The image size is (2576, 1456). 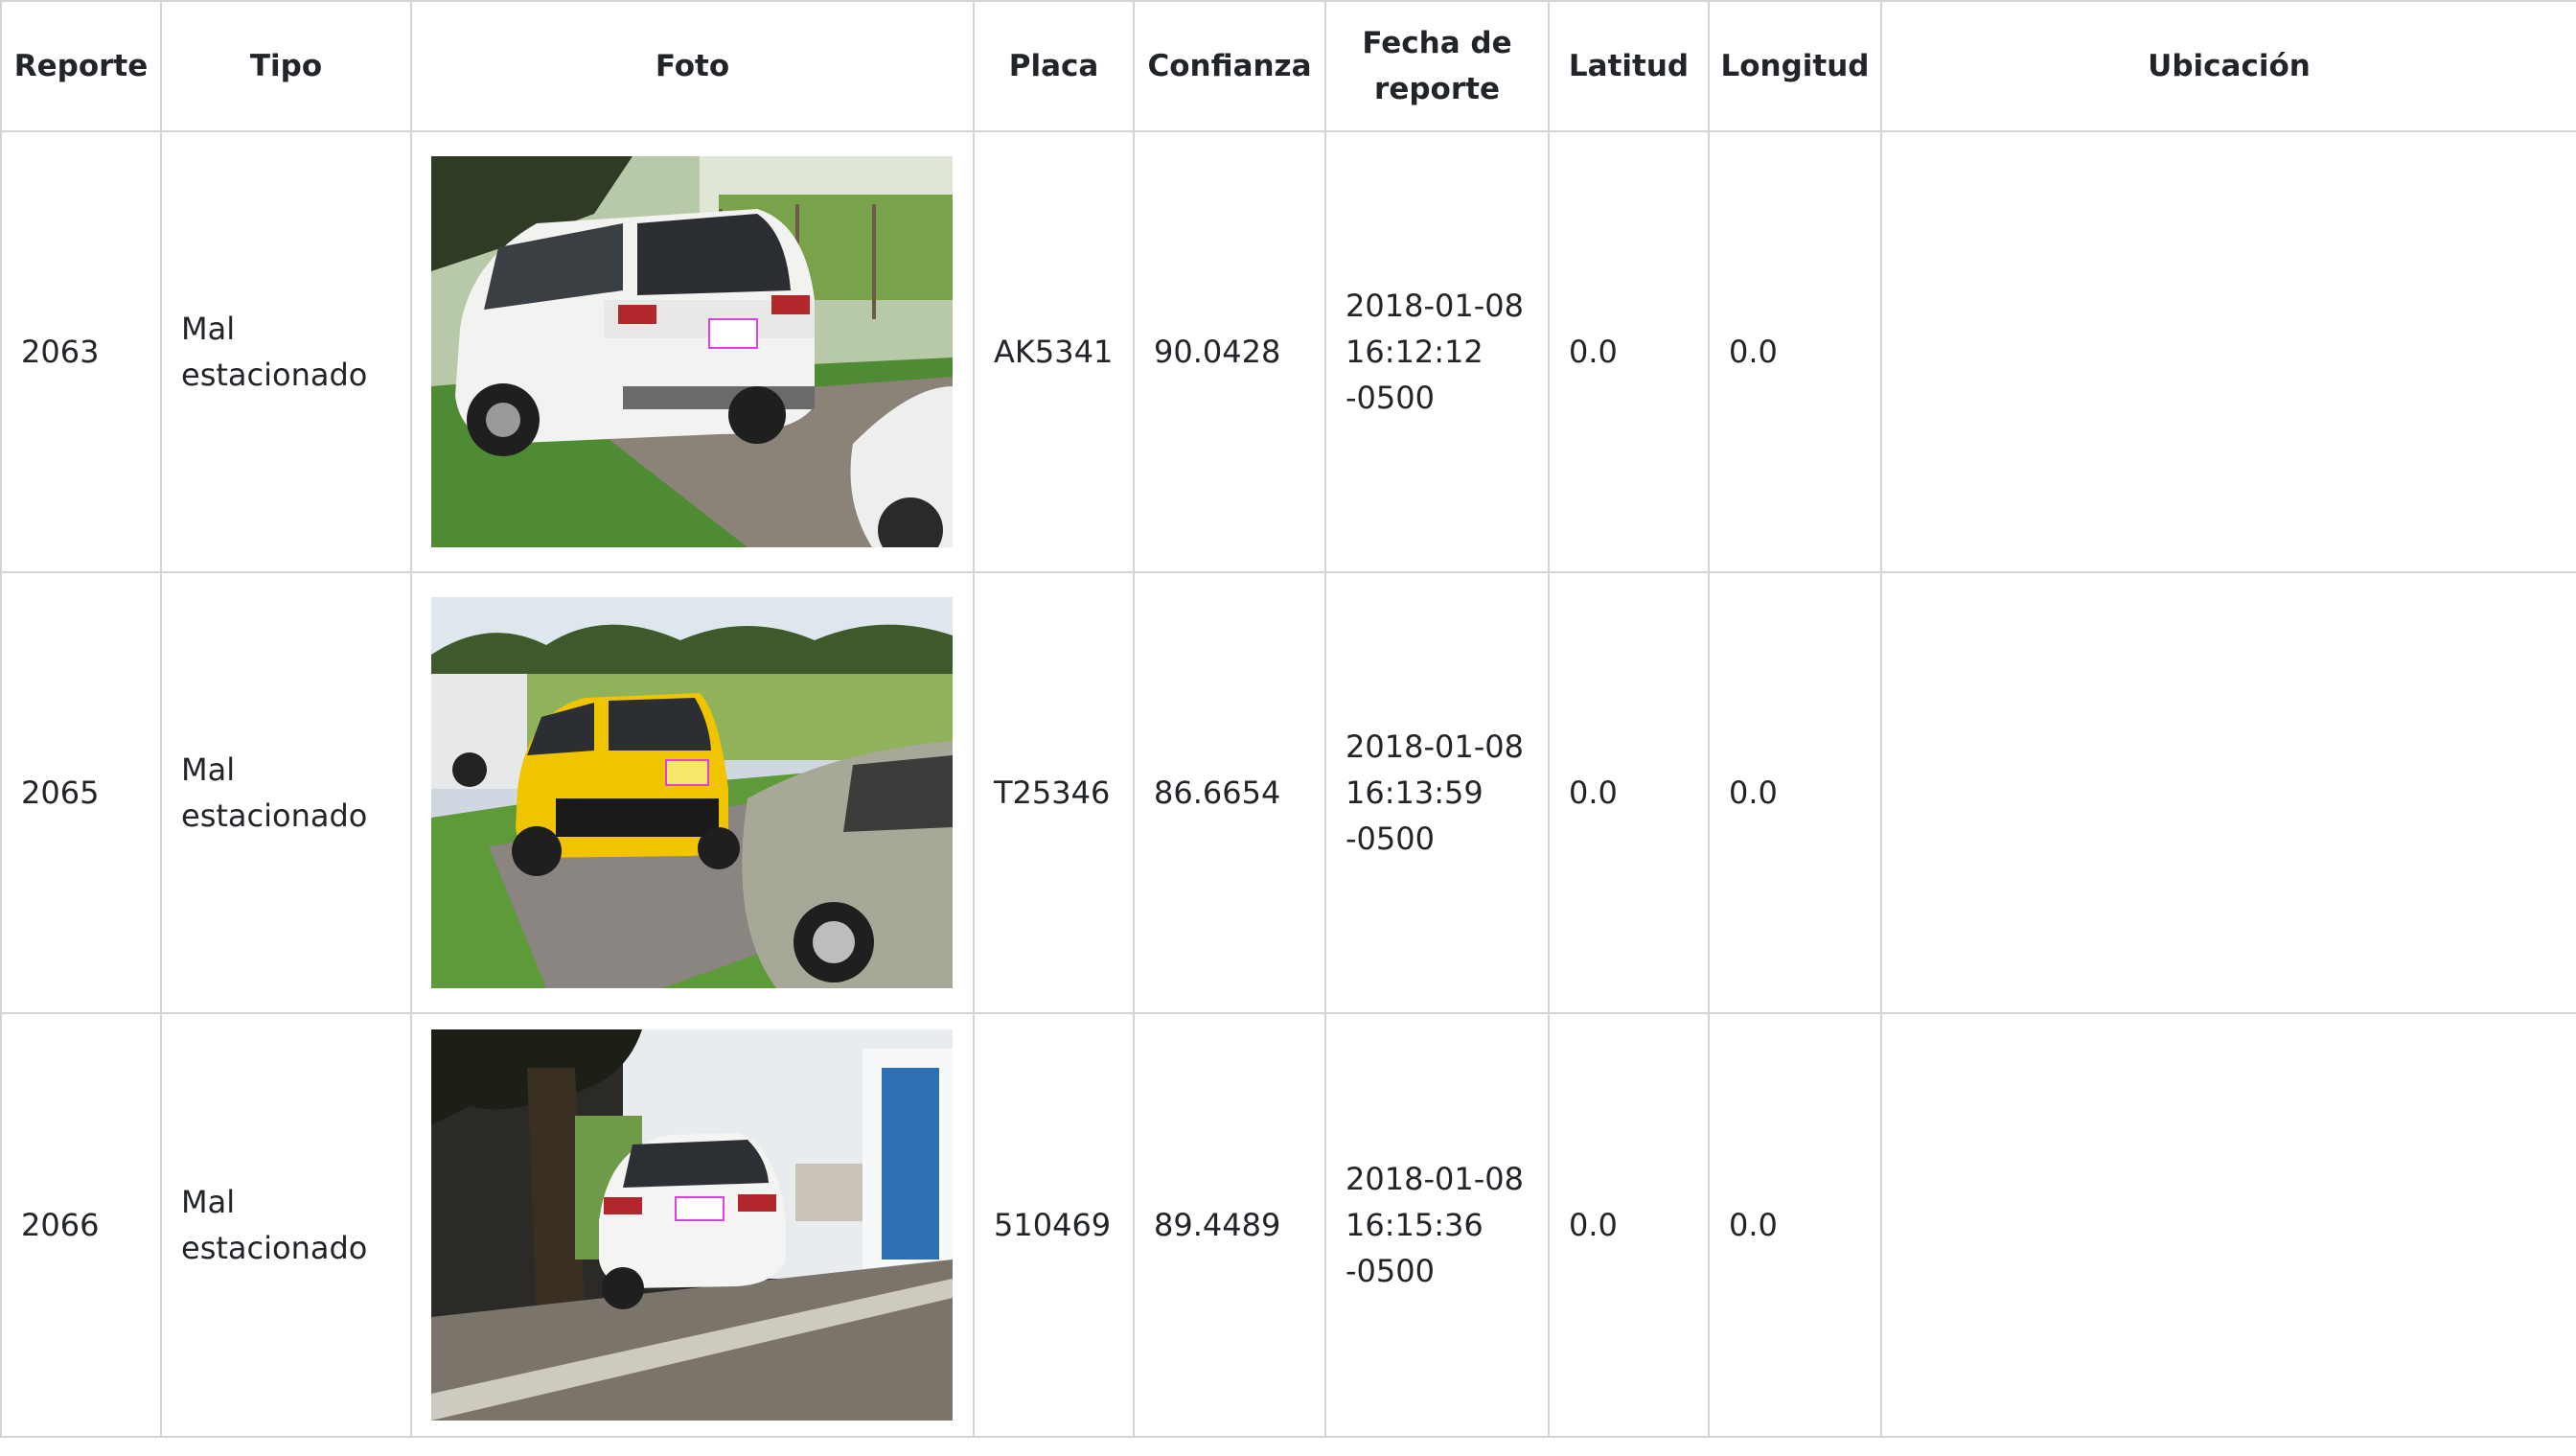 What do you see at coordinates (1229, 792) in the screenshot?
I see `cell-confianza: 86.6654` at bounding box center [1229, 792].